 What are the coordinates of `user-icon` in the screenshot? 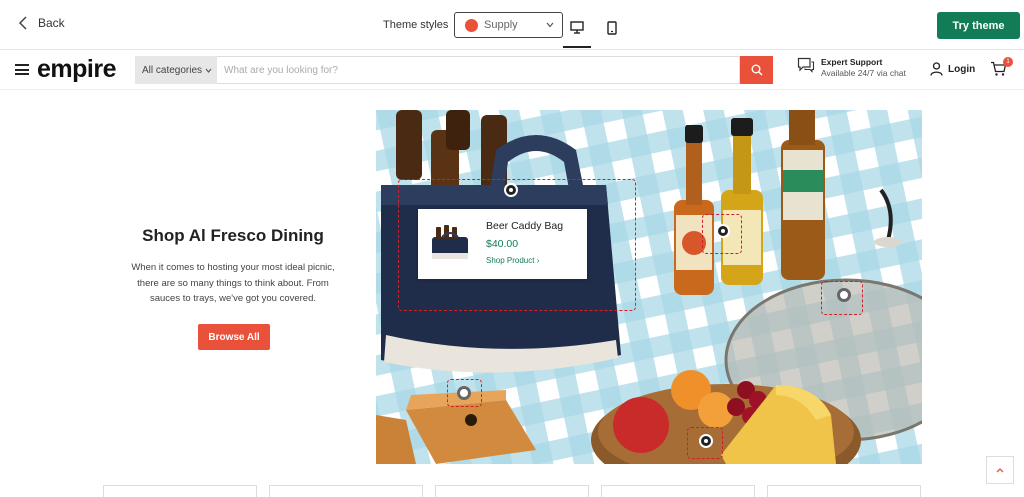 It's located at (936, 69).